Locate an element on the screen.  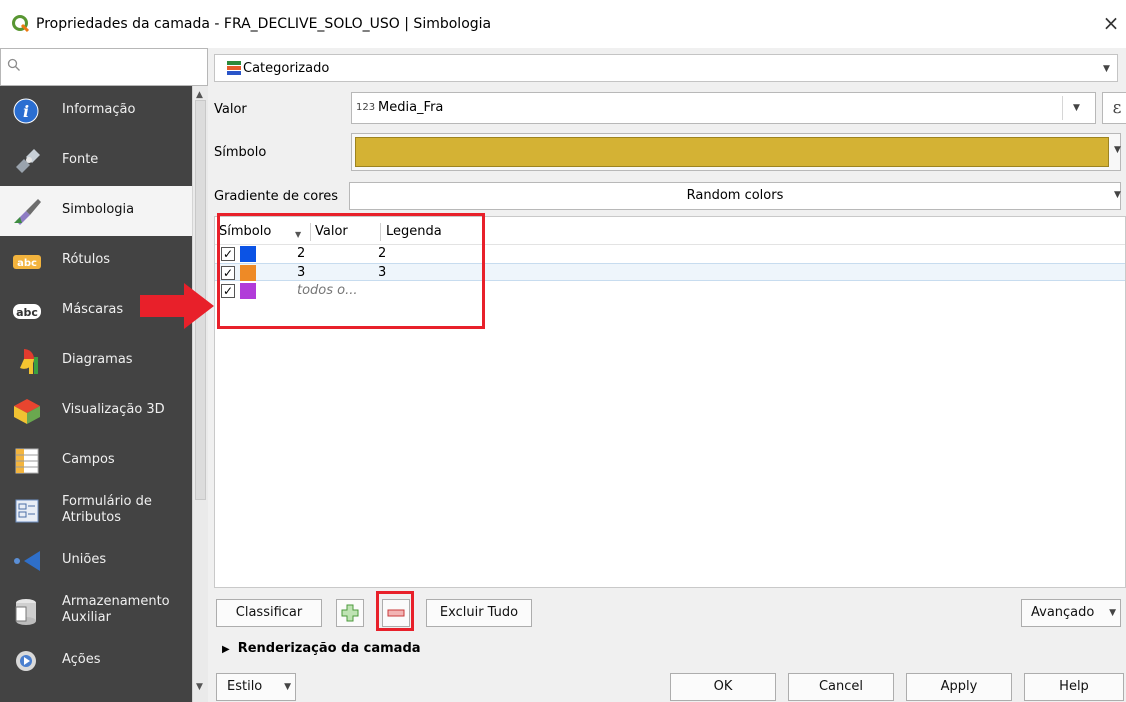
ok-button: OK is located at coordinates (723, 687).